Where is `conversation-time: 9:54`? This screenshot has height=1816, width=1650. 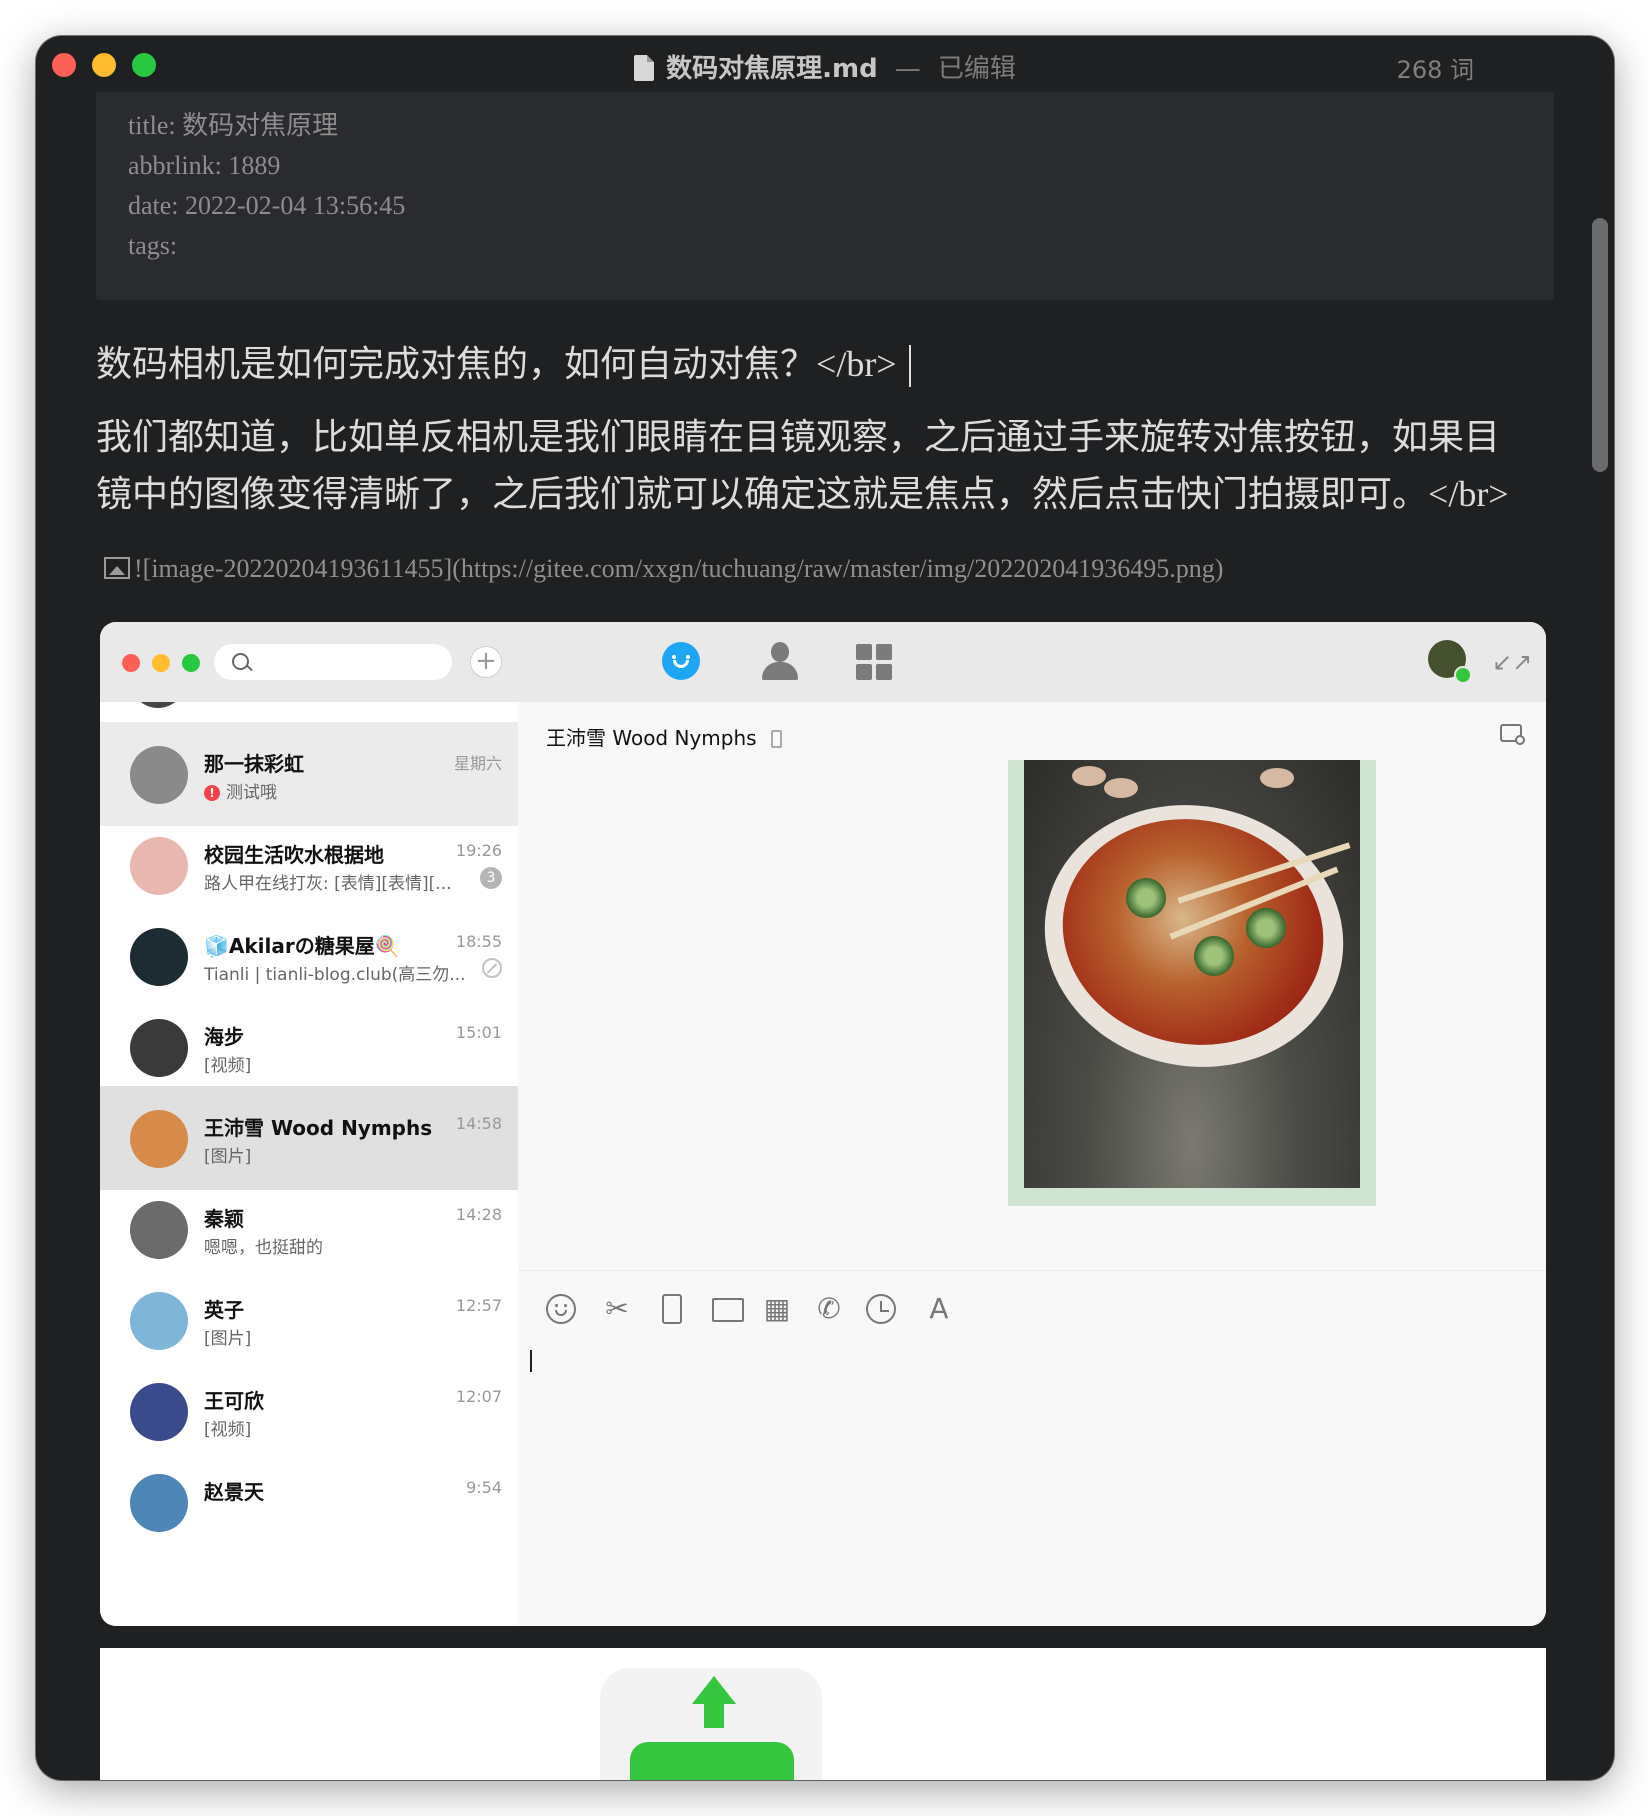 conversation-time: 9:54 is located at coordinates (484, 1487).